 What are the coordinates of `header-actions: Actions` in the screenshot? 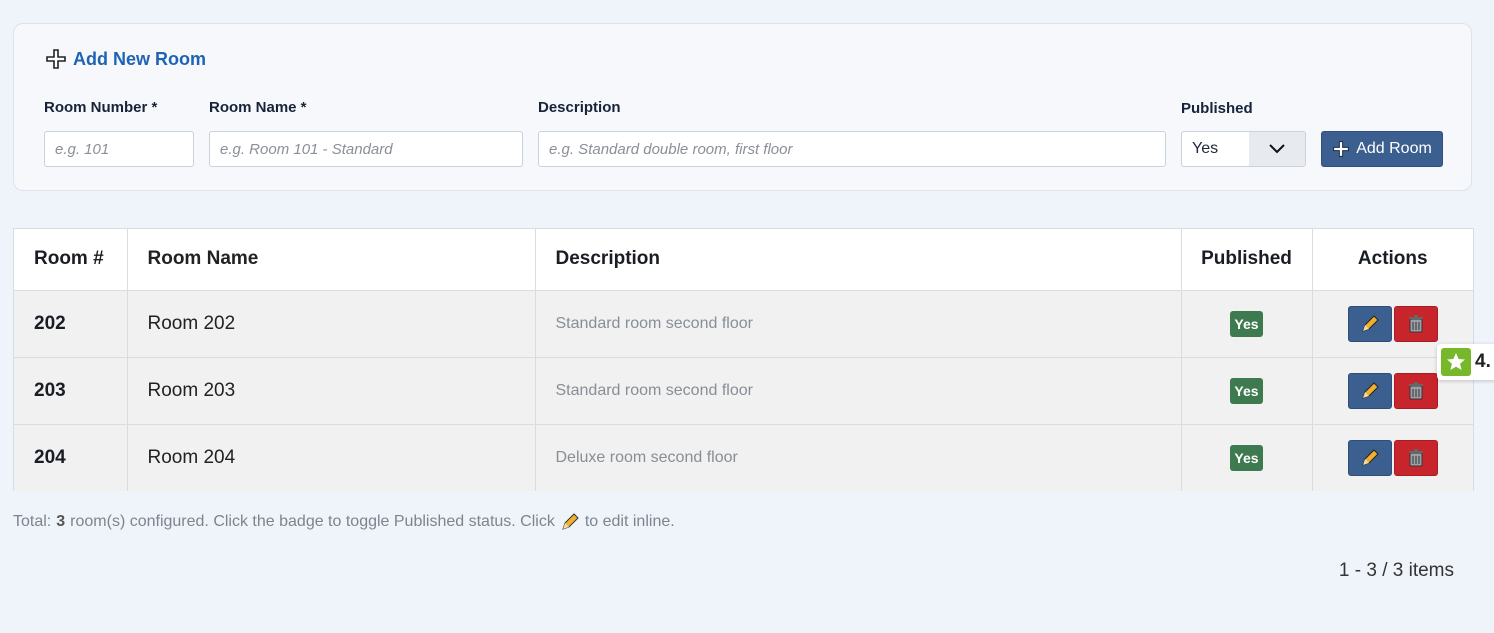 It's located at (1392, 260).